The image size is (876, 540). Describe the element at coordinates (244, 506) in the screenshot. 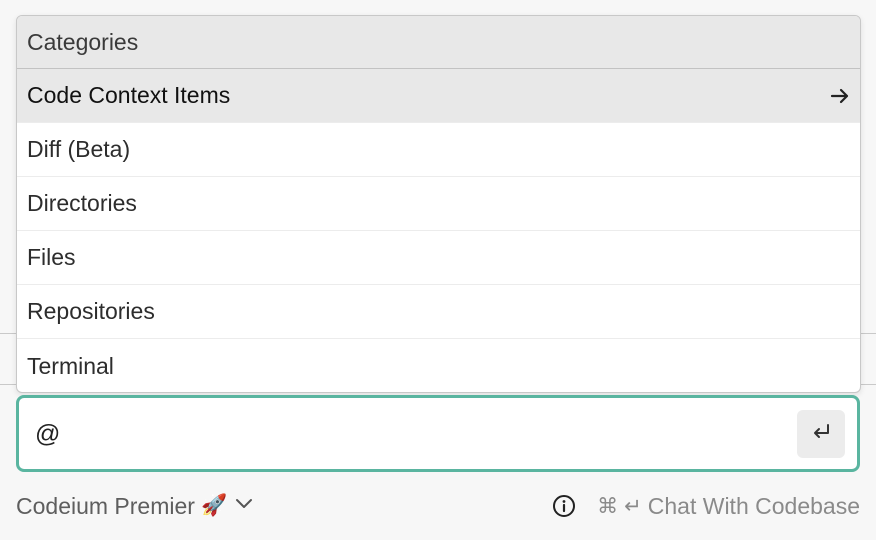

I see `chevron-down-icon` at that location.